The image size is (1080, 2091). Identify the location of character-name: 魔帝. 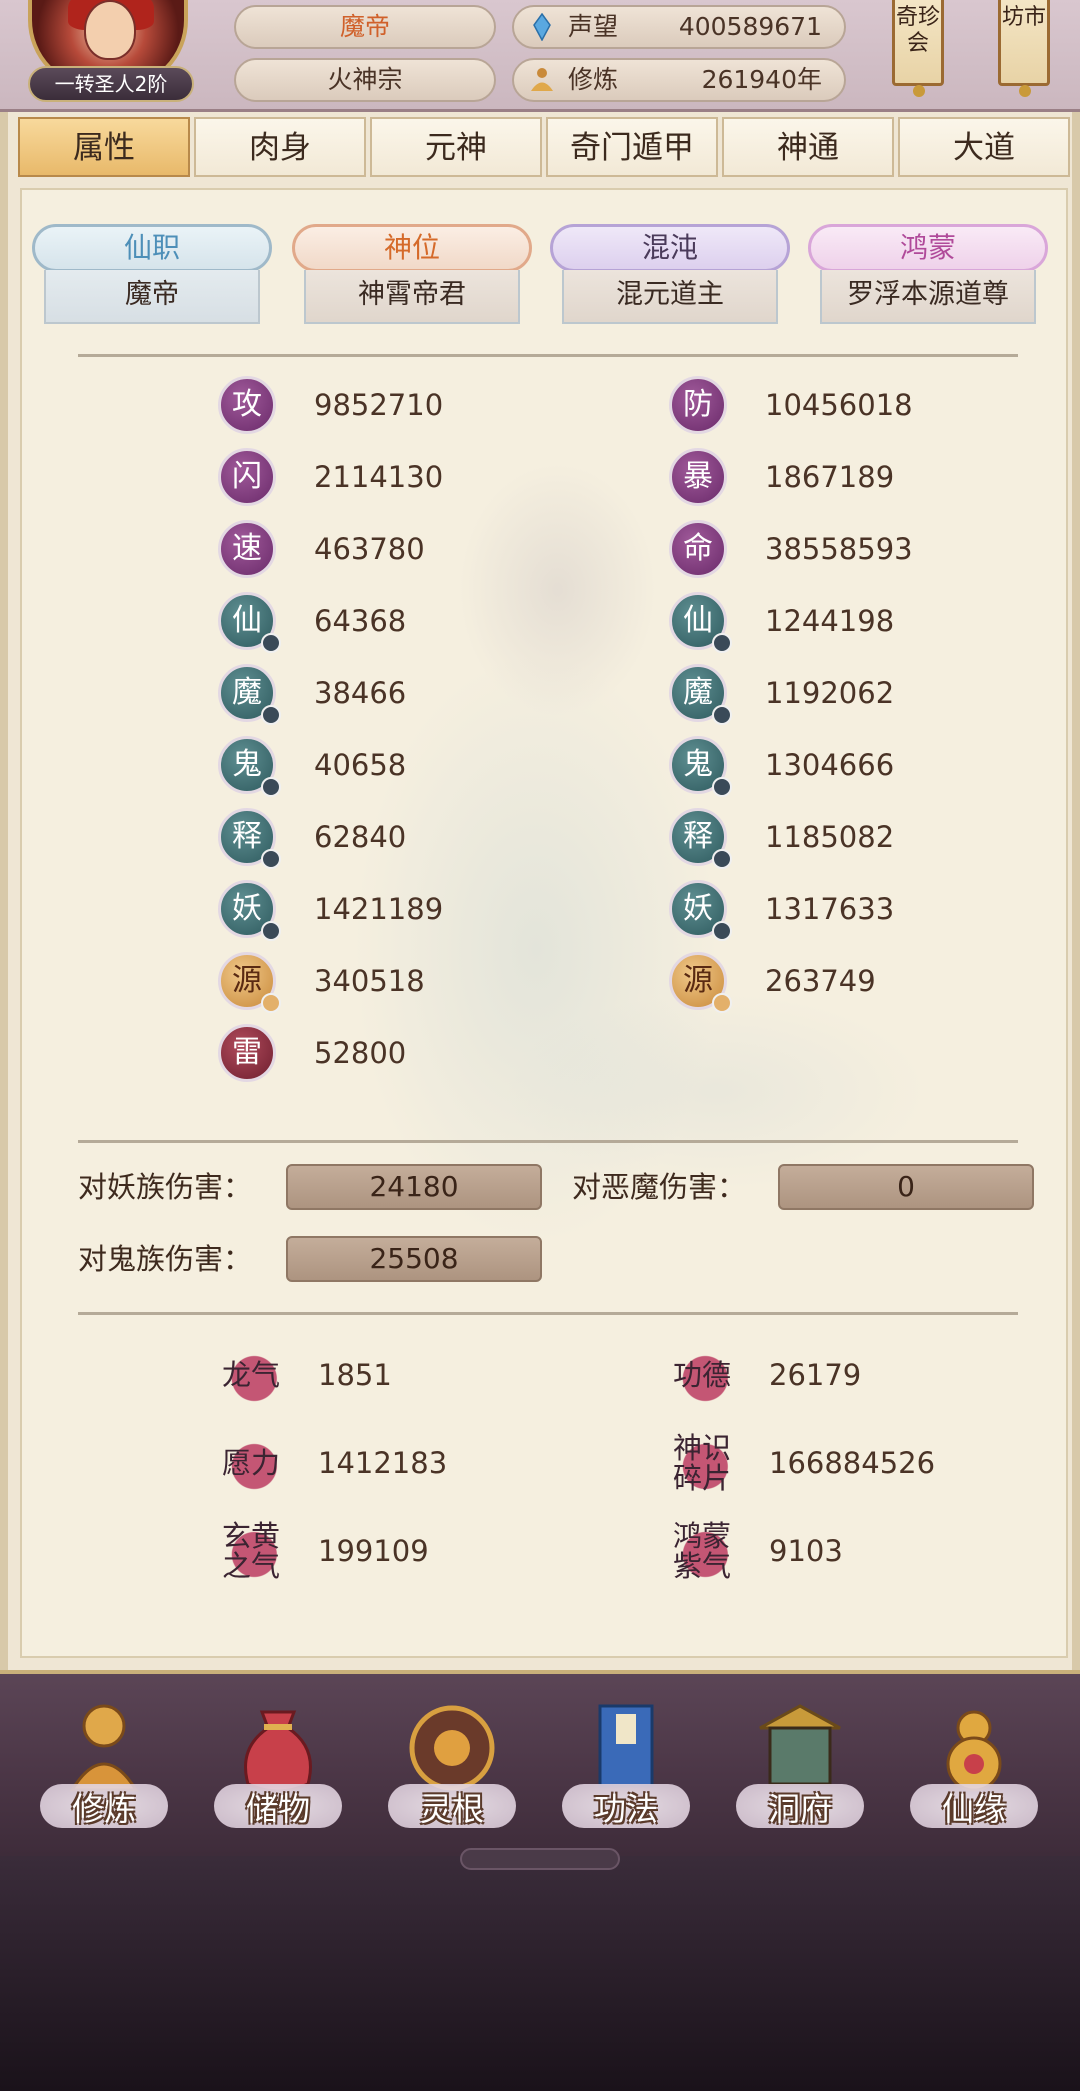
(365, 27).